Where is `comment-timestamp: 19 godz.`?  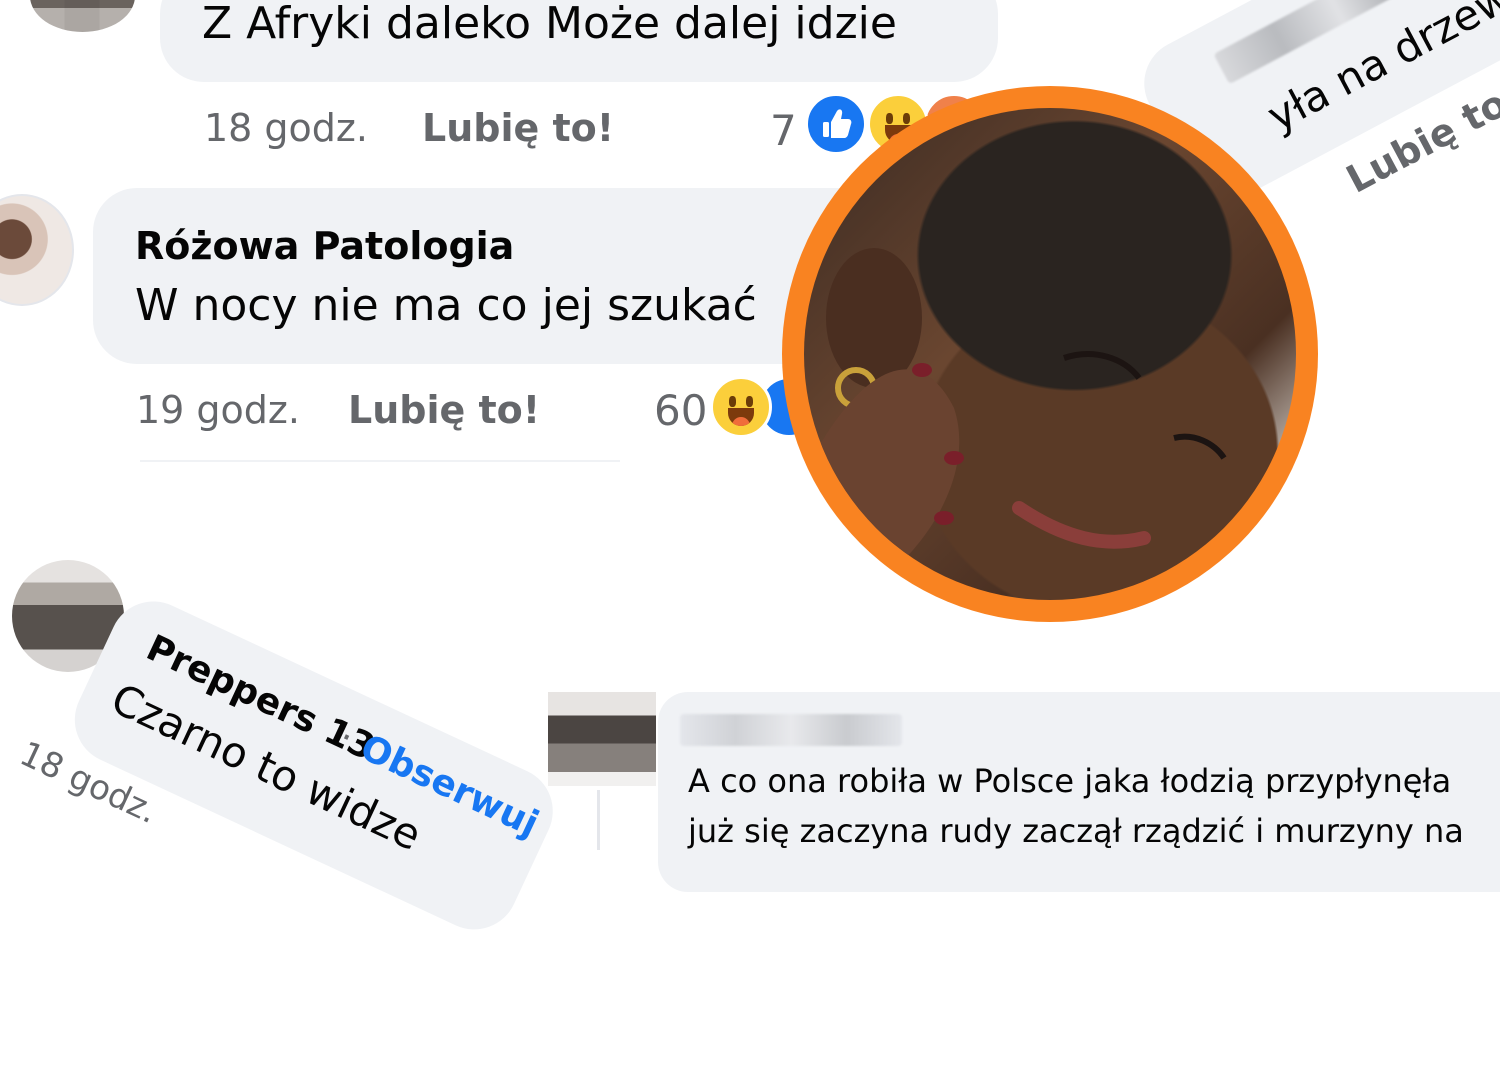
comment-timestamp: 19 godz. is located at coordinates (218, 410).